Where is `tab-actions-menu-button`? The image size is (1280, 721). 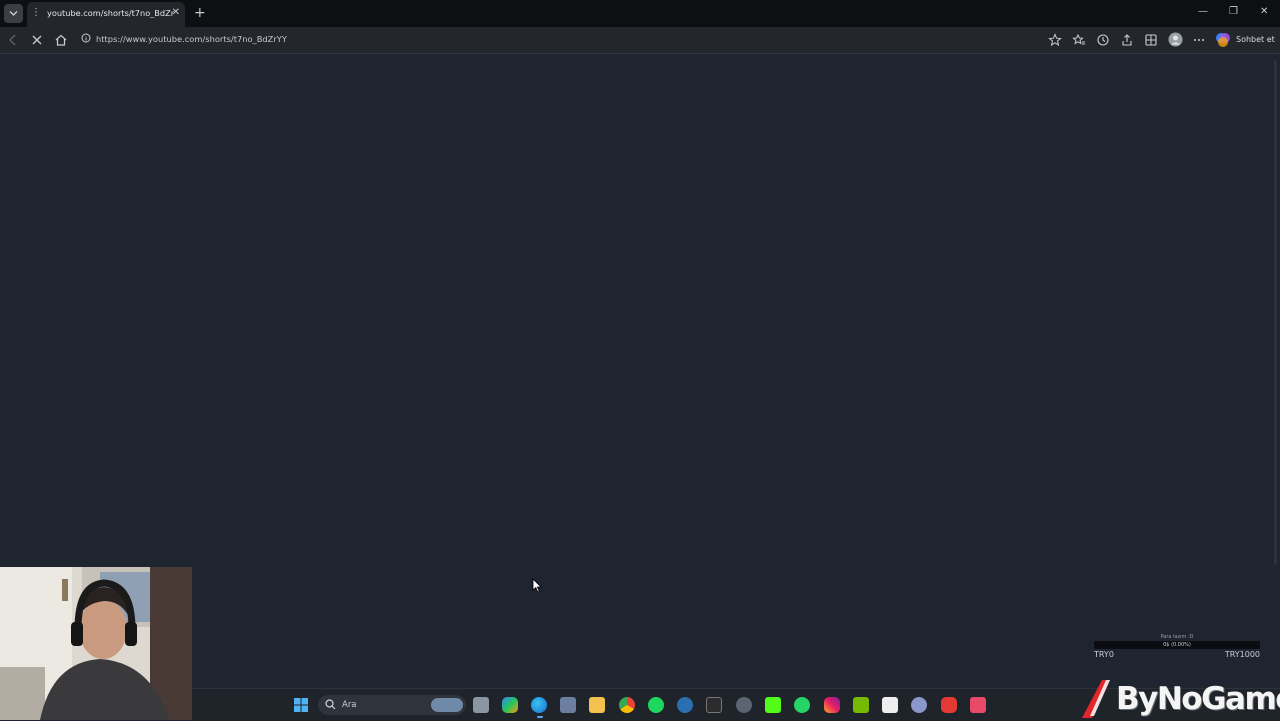
tab-actions-menu-button is located at coordinates (13, 13).